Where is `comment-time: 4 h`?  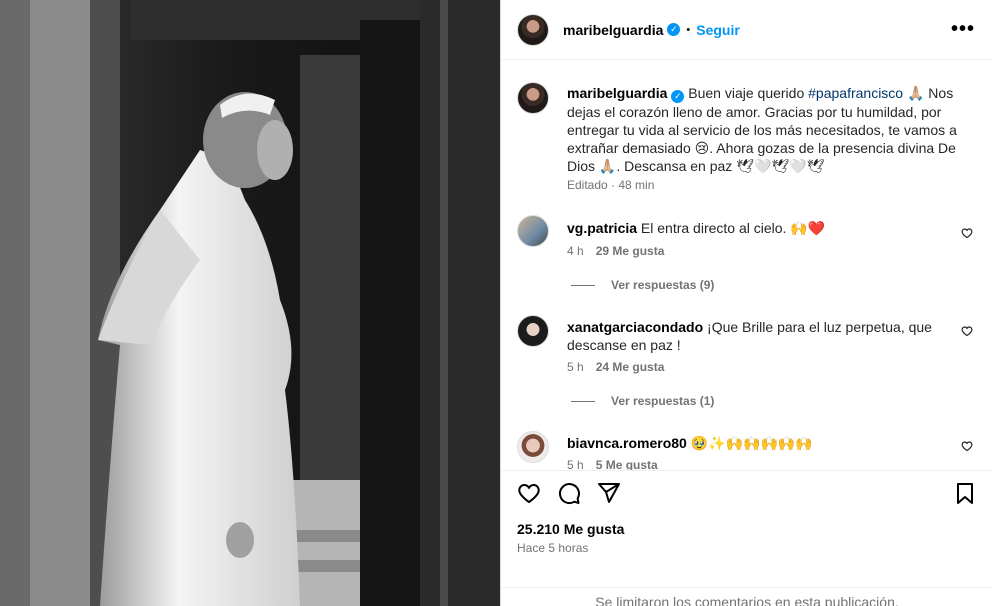 comment-time: 4 h is located at coordinates (575, 251).